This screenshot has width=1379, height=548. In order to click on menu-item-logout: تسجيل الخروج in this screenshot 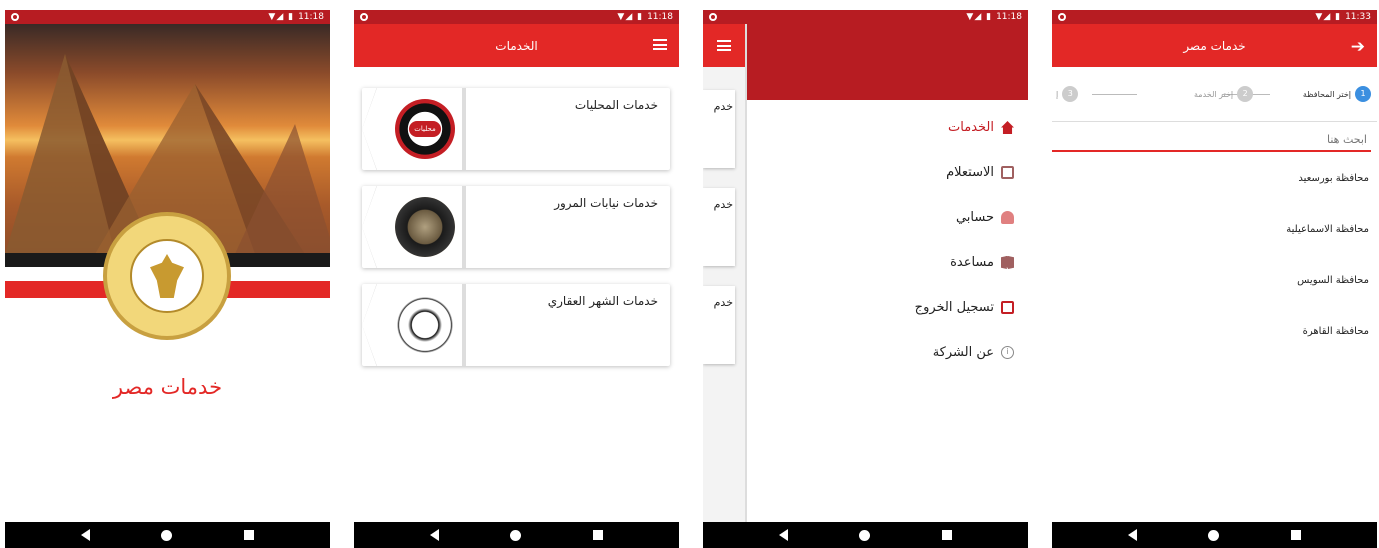, I will do `click(964, 307)`.